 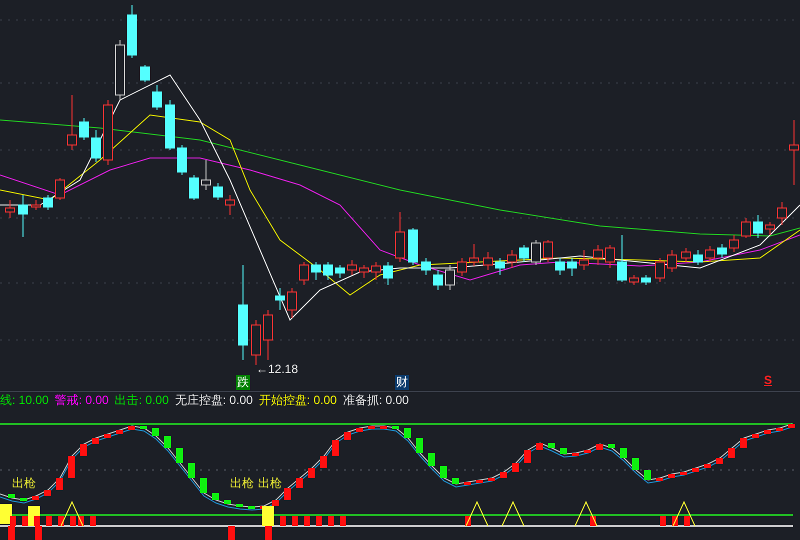 What do you see at coordinates (24, 400) in the screenshot?
I see `indicator-value: 线: 10.00` at bounding box center [24, 400].